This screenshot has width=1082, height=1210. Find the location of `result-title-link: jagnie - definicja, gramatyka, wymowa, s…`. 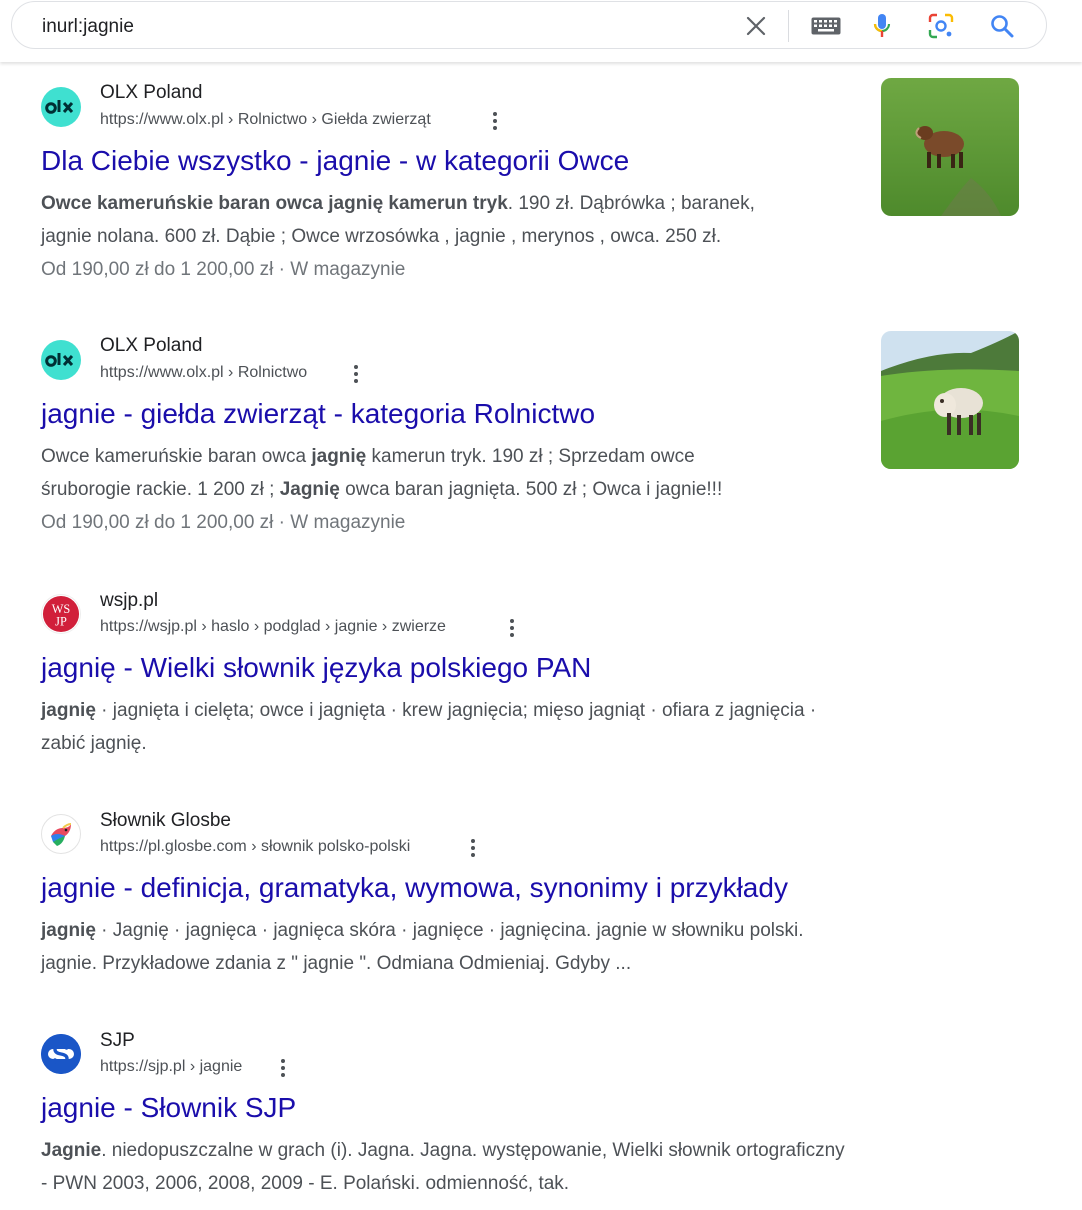

result-title-link: jagnie - definicja, gramatyka, wymowa, s… is located at coordinates (414, 888).